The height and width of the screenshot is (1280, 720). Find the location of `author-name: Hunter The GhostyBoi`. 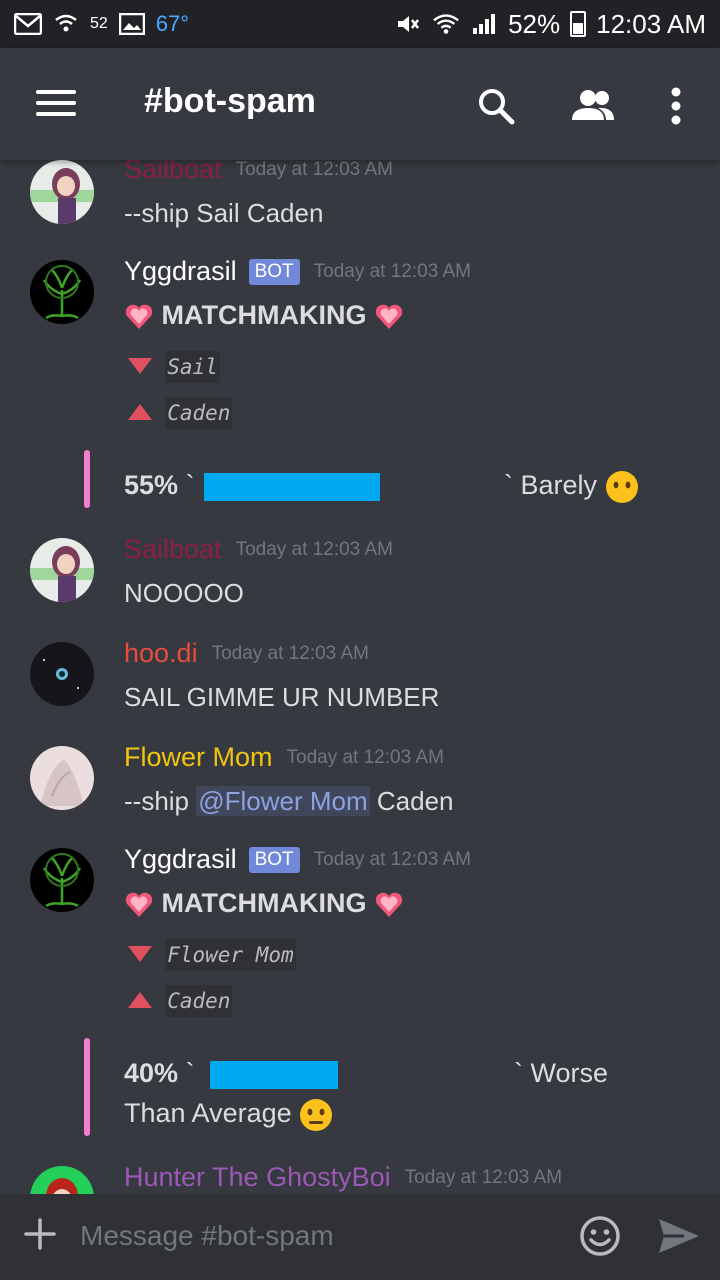

author-name: Hunter The GhostyBoi is located at coordinates (257, 1177).